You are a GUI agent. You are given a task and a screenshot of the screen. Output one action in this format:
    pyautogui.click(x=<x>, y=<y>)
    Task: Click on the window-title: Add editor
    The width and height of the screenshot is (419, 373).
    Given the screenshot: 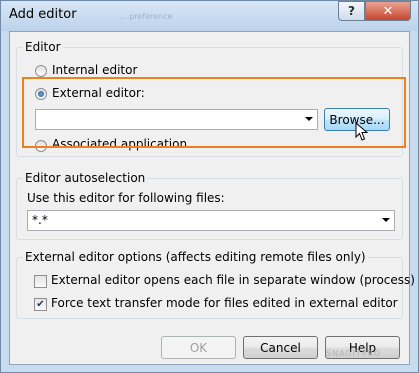 What is the action you would take?
    pyautogui.click(x=43, y=14)
    